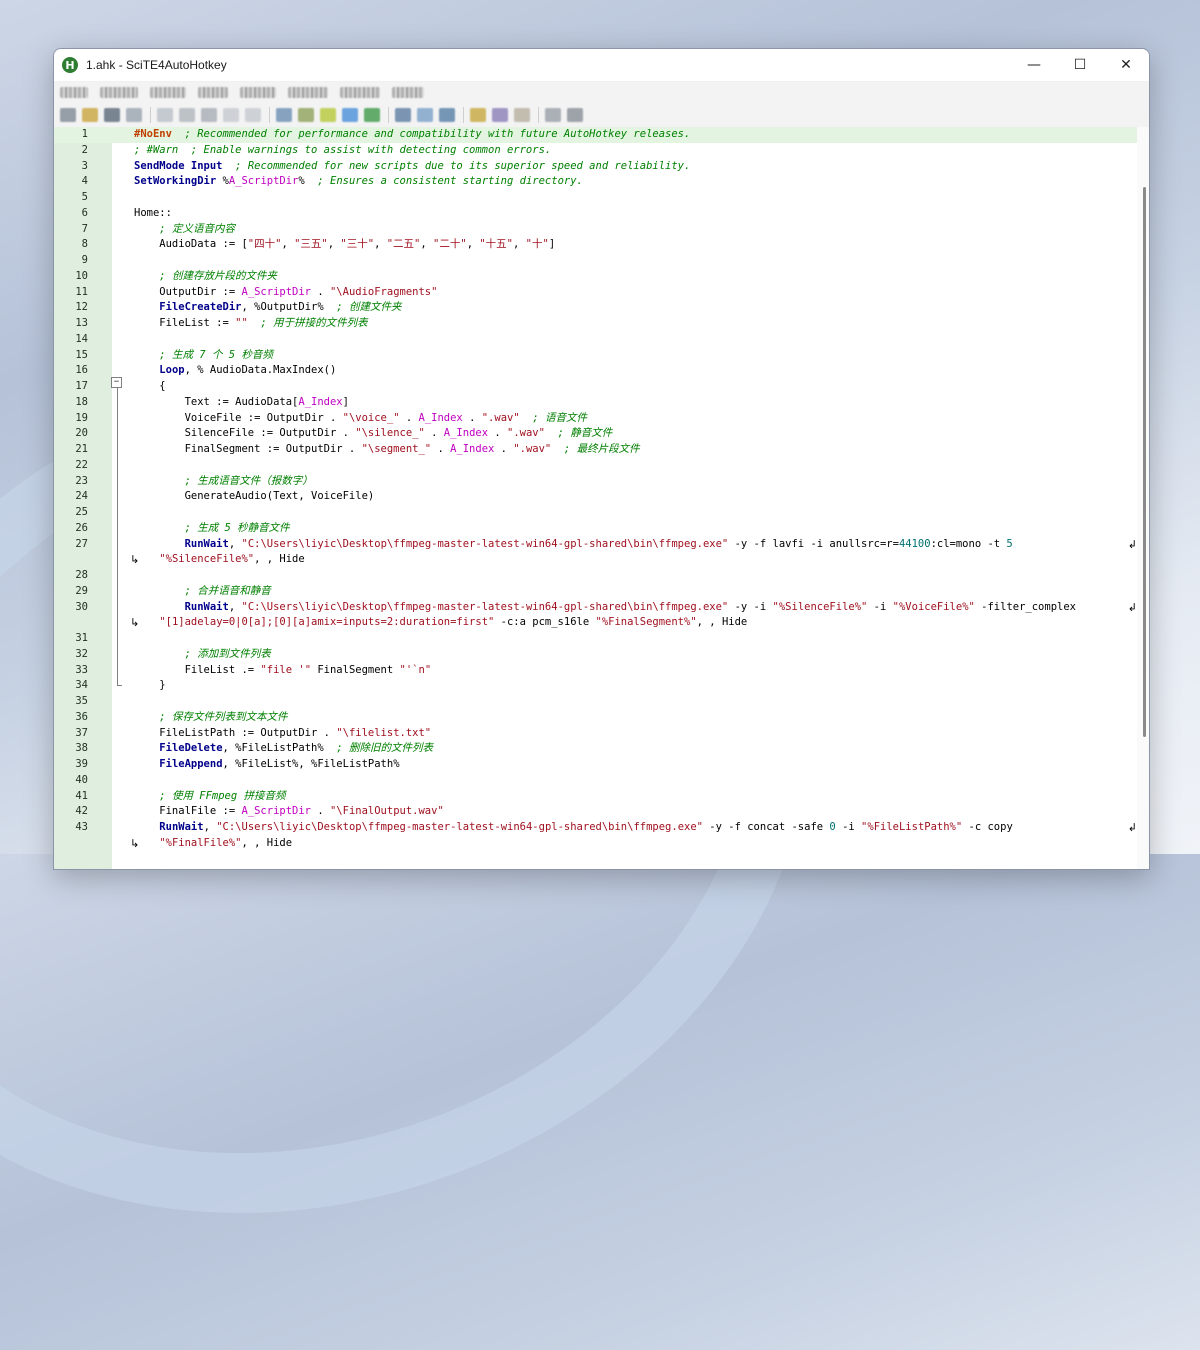 This screenshot has height=1350, width=1200. Describe the element at coordinates (408, 92) in the screenshot. I see `menu-help` at that location.